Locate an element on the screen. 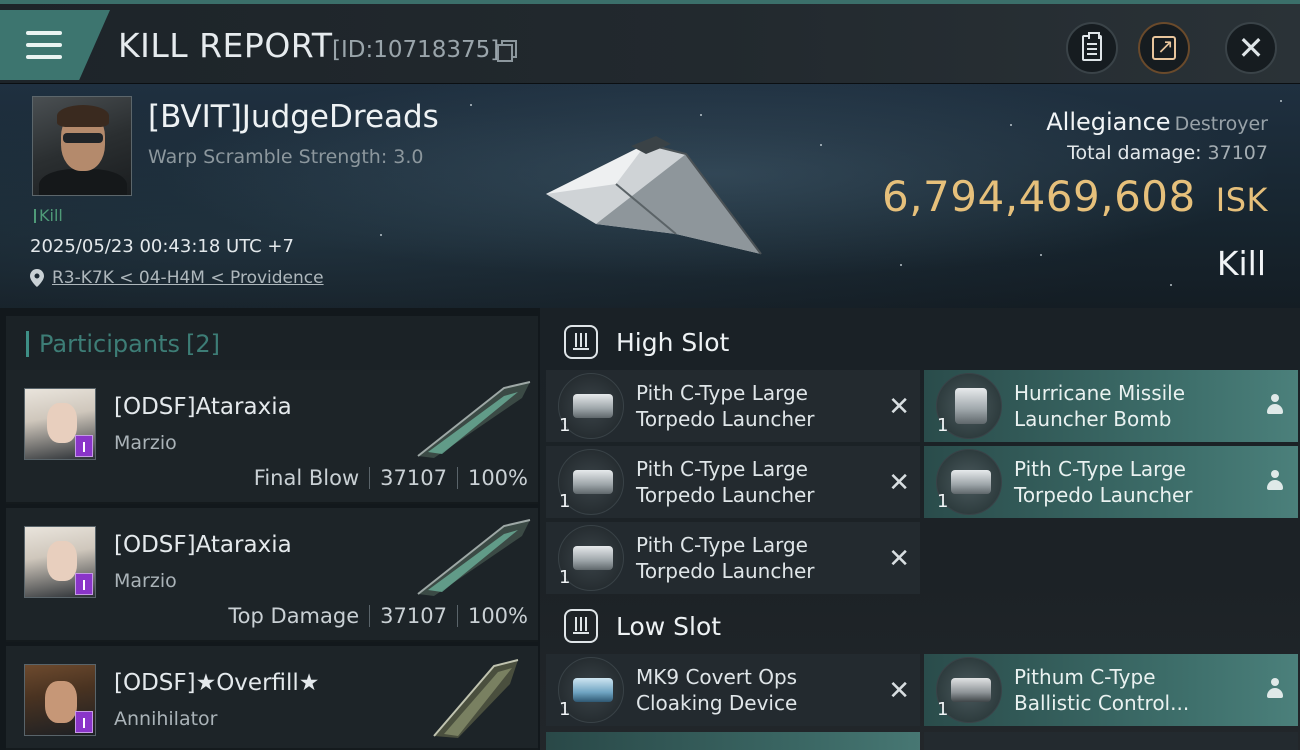 Image resolution: width=1300 pixels, height=750 pixels. participants-header: Participants [2] is located at coordinates (272, 344).